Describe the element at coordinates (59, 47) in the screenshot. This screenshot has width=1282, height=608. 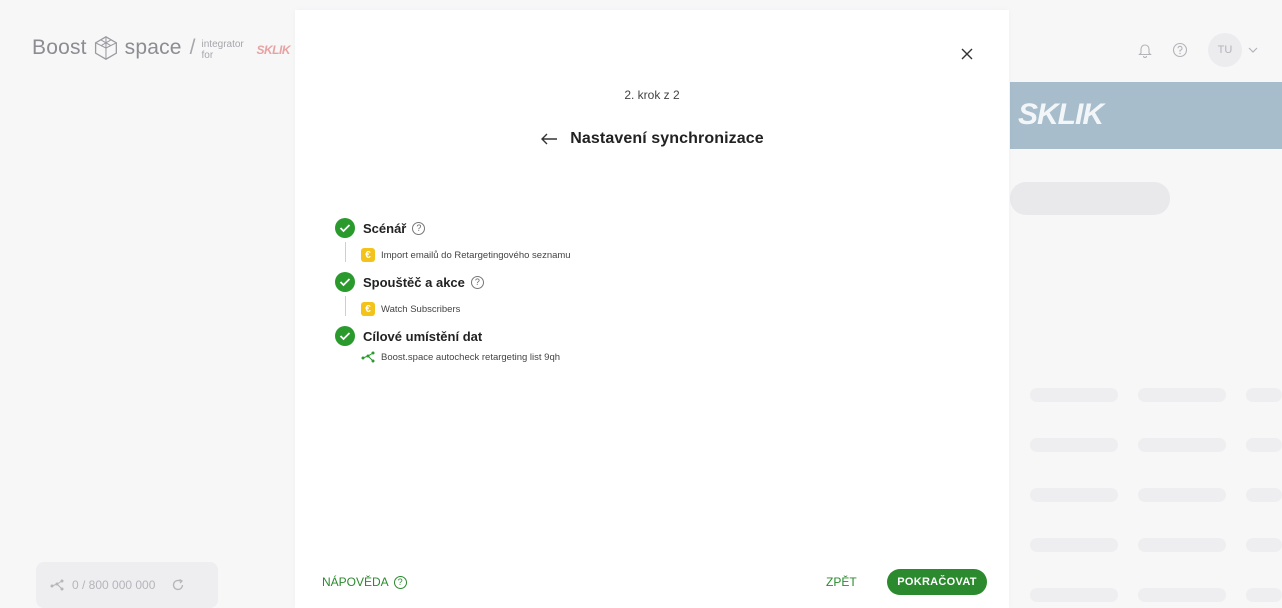
I see `logo-word-boost: Boost` at that location.